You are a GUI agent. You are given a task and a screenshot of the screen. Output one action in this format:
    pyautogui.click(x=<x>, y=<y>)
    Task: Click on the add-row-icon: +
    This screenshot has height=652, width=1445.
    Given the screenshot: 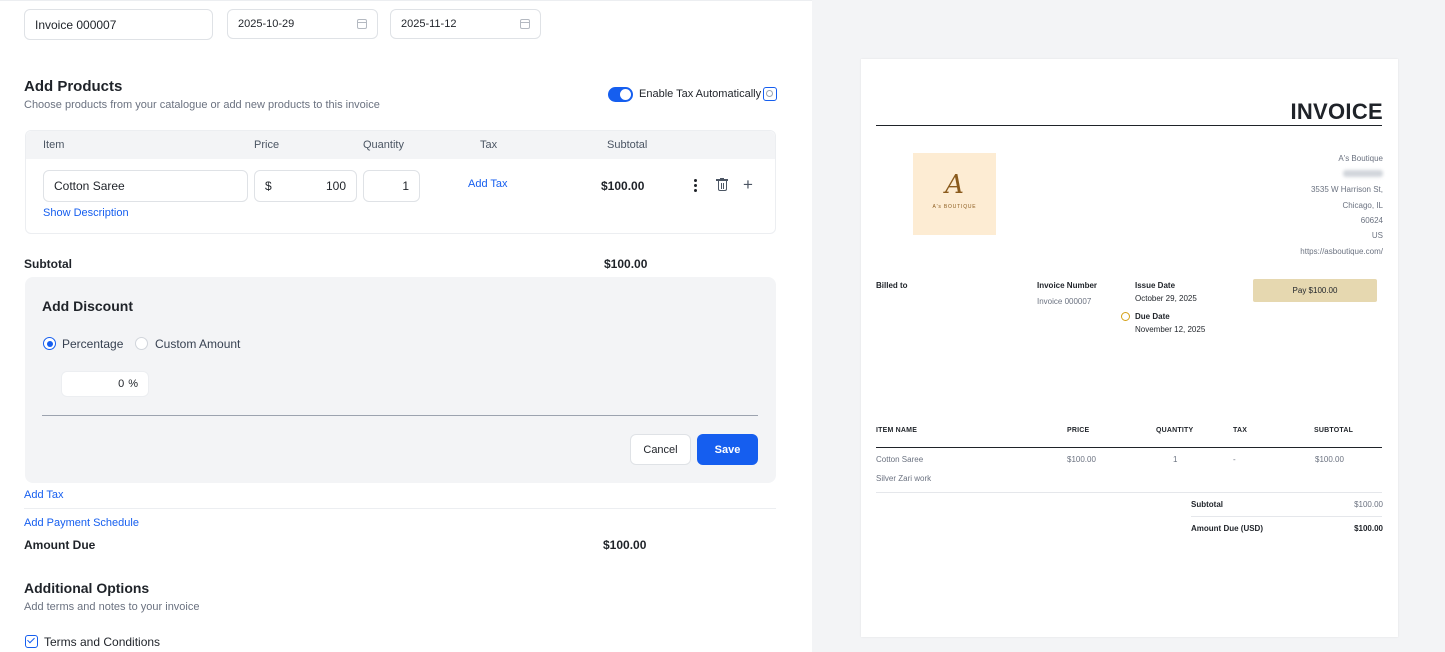 What is the action you would take?
    pyautogui.click(x=748, y=184)
    